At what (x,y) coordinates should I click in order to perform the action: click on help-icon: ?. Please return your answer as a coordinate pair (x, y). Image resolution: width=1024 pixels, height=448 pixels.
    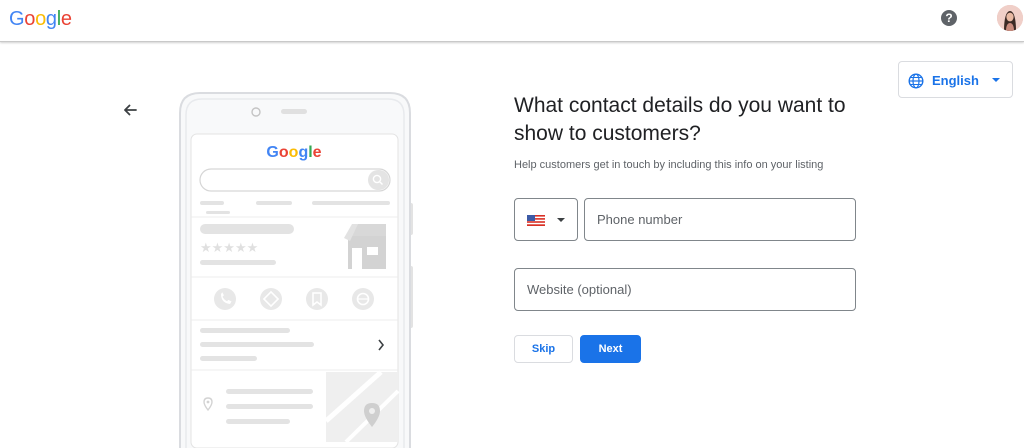
    Looking at the image, I should click on (949, 18).